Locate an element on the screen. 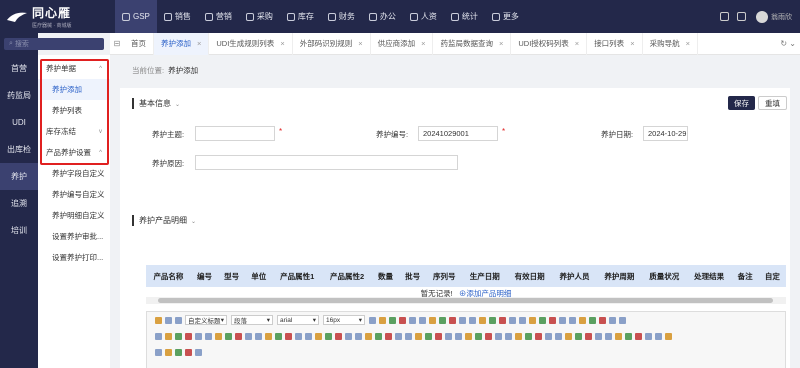 The width and height of the screenshot is (800, 368). style-select: 自定义标题 ▾ is located at coordinates (206, 320).